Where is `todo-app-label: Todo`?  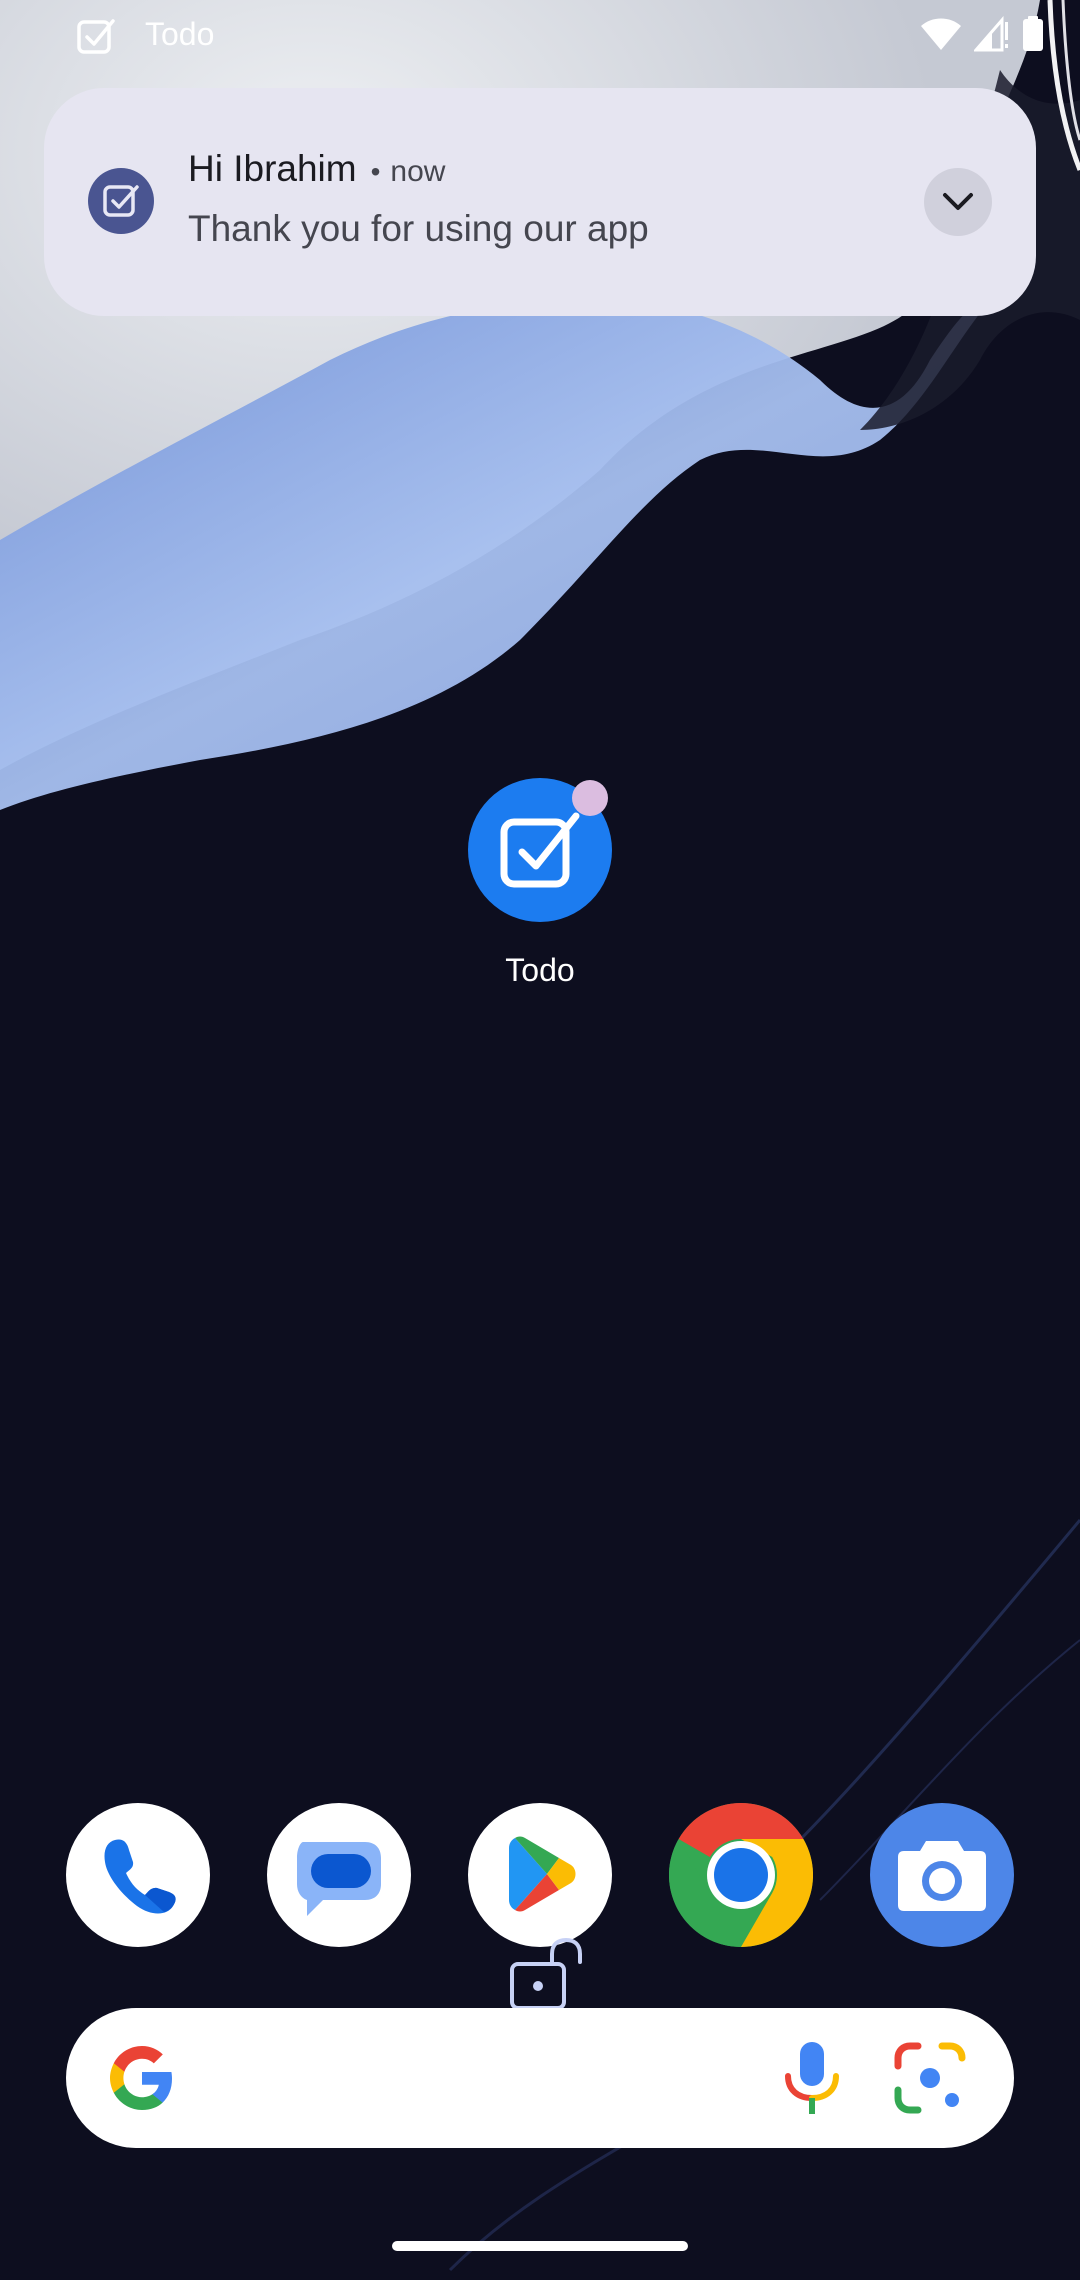 todo-app-label: Todo is located at coordinates (540, 970).